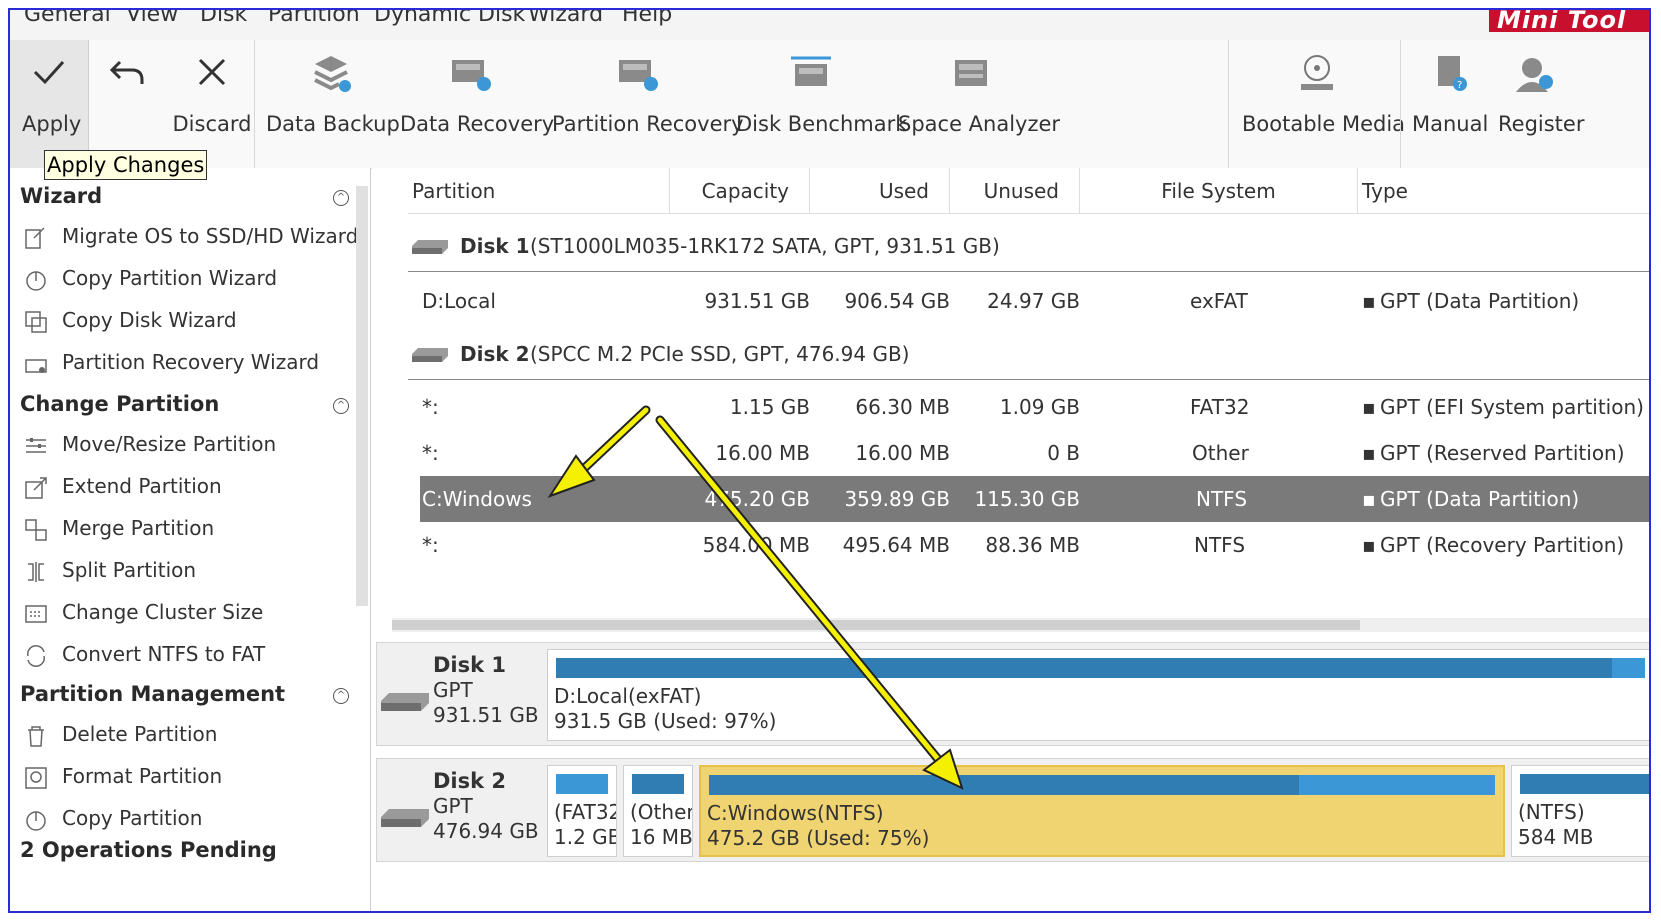 This screenshot has width=1661, height=921. Describe the element at coordinates (1033, 301) in the screenshot. I see `cell-unused: 24.97 GB` at that location.